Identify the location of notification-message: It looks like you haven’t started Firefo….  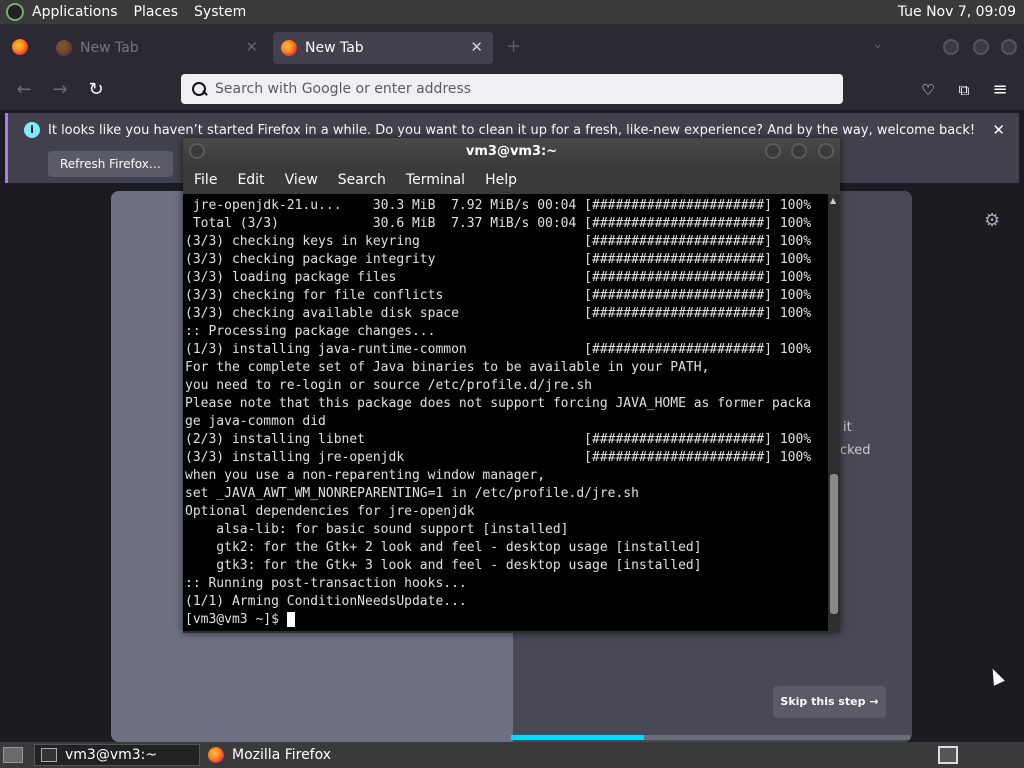
(512, 130).